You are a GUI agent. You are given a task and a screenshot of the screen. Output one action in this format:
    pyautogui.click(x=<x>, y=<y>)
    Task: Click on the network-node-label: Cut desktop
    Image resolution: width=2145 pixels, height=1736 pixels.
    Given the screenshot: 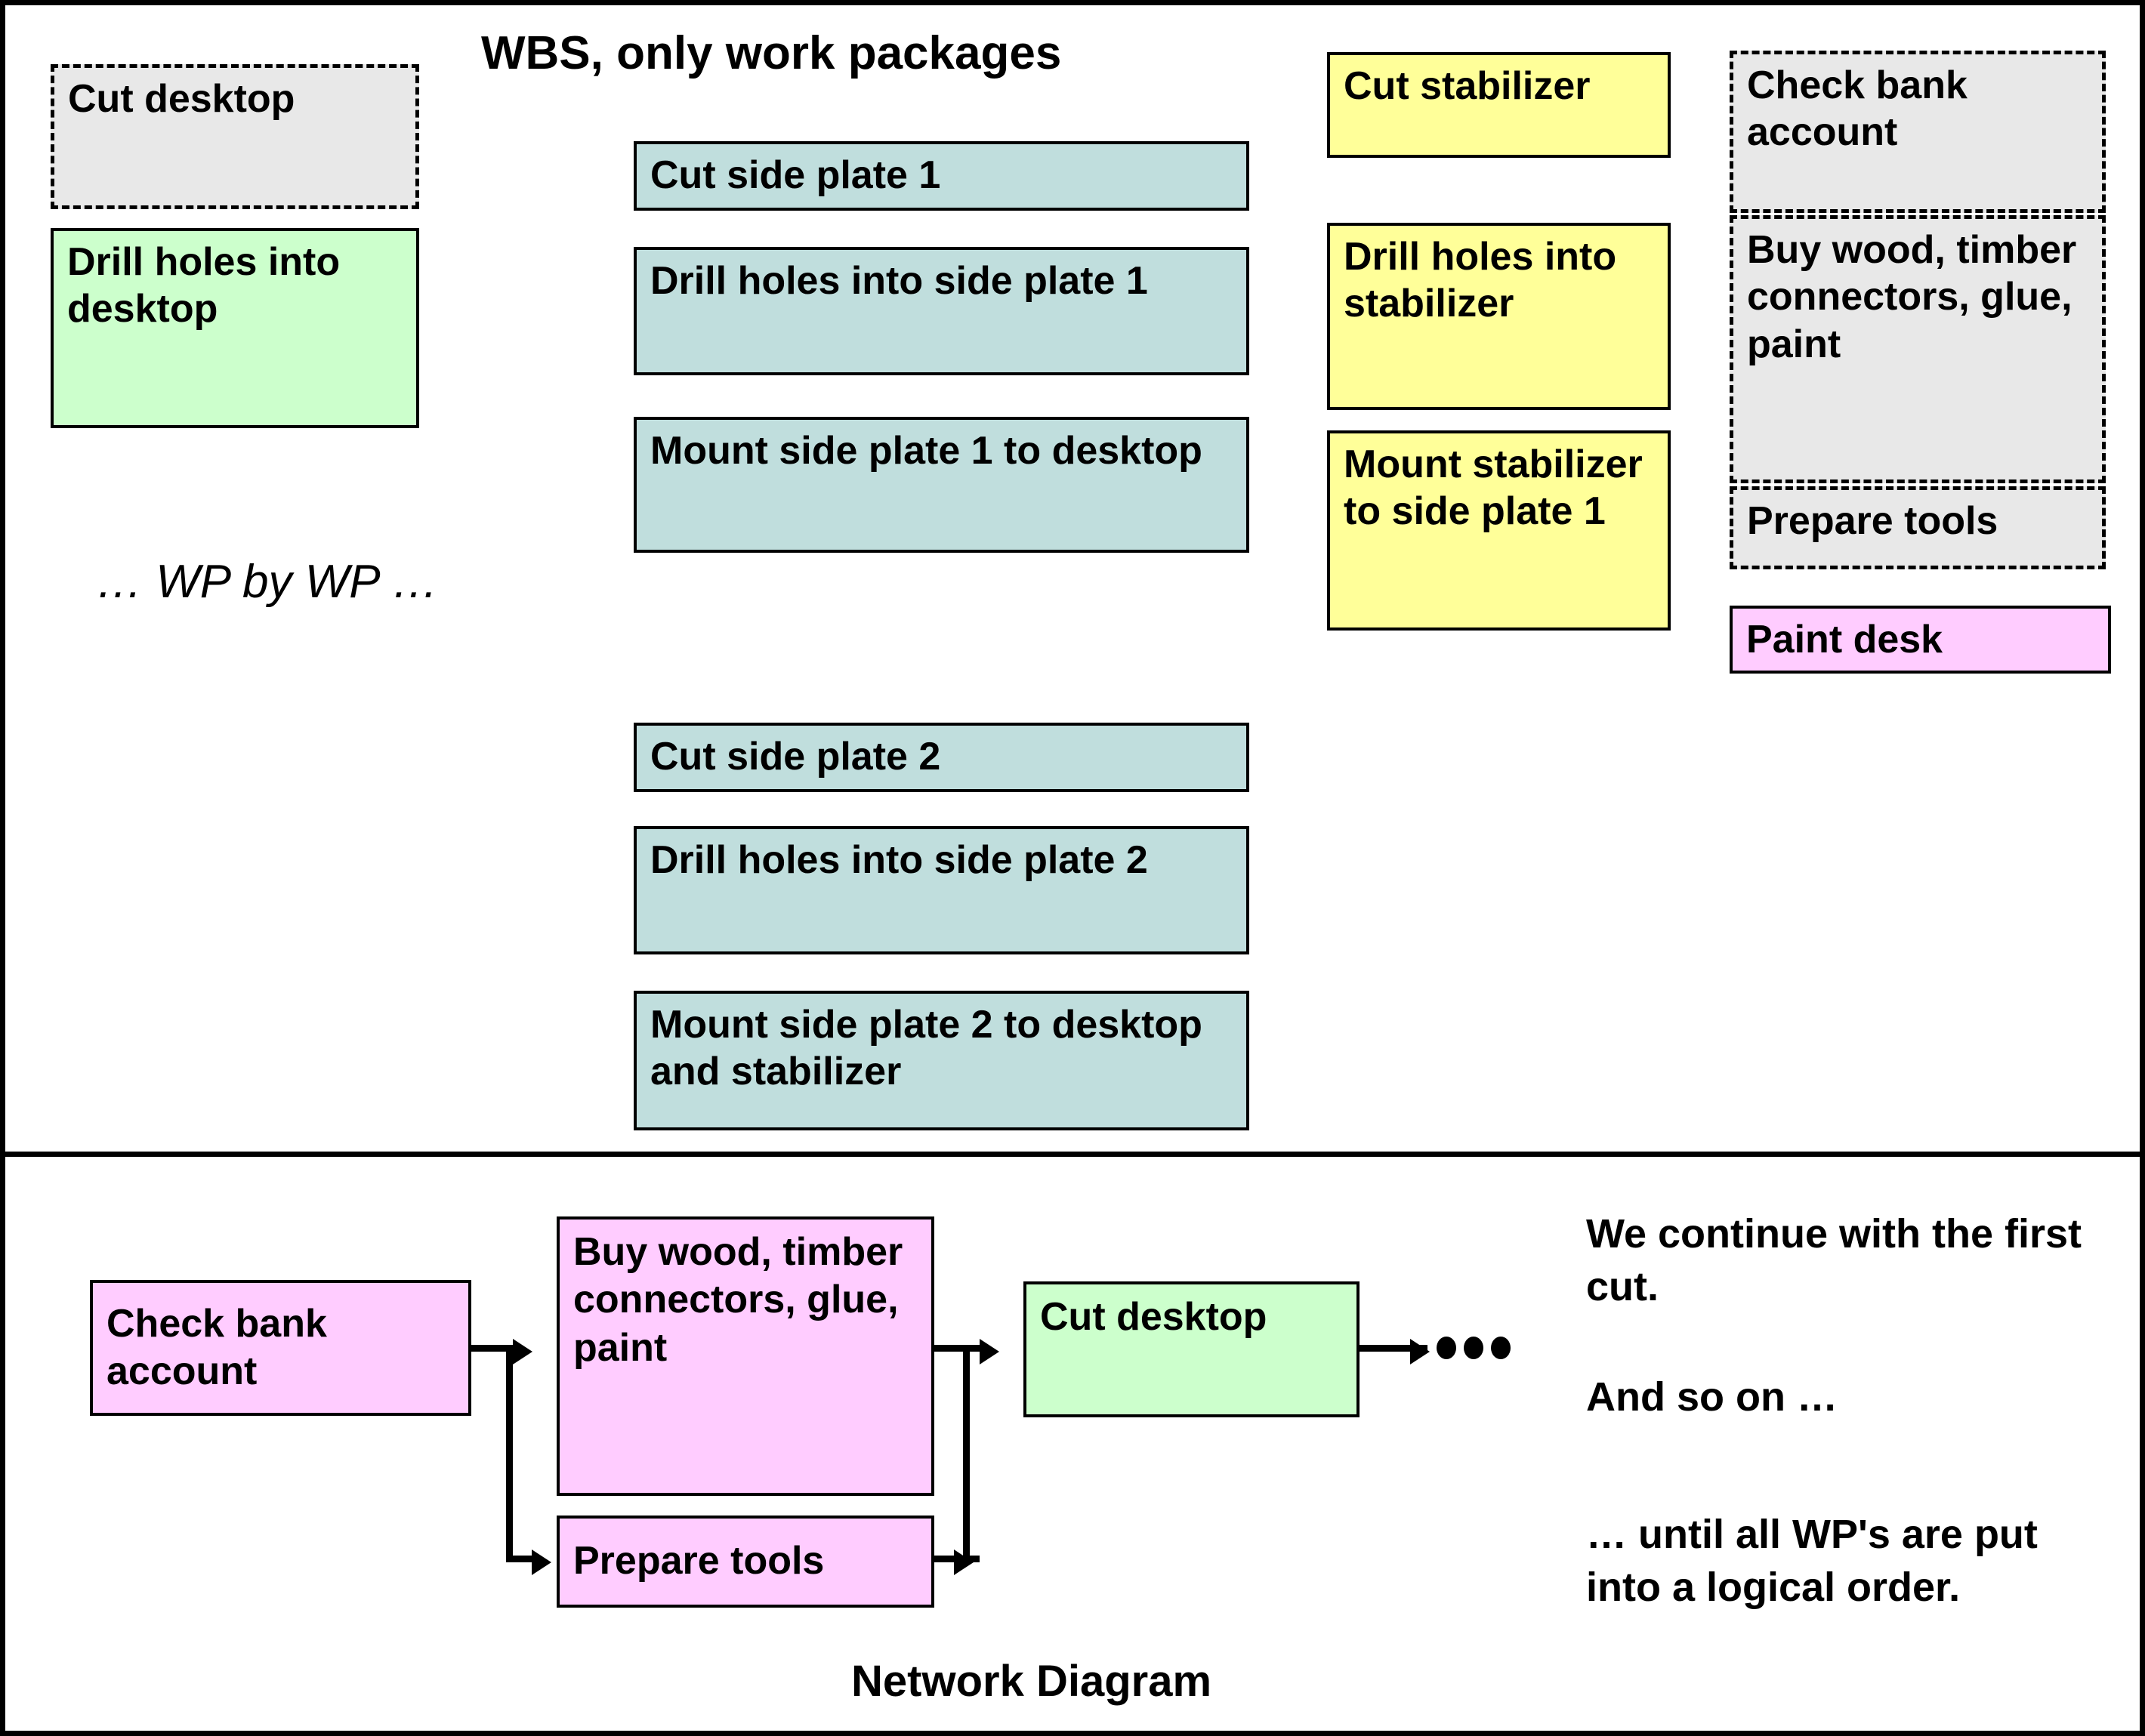 What is the action you would take?
    pyautogui.click(x=1153, y=1317)
    